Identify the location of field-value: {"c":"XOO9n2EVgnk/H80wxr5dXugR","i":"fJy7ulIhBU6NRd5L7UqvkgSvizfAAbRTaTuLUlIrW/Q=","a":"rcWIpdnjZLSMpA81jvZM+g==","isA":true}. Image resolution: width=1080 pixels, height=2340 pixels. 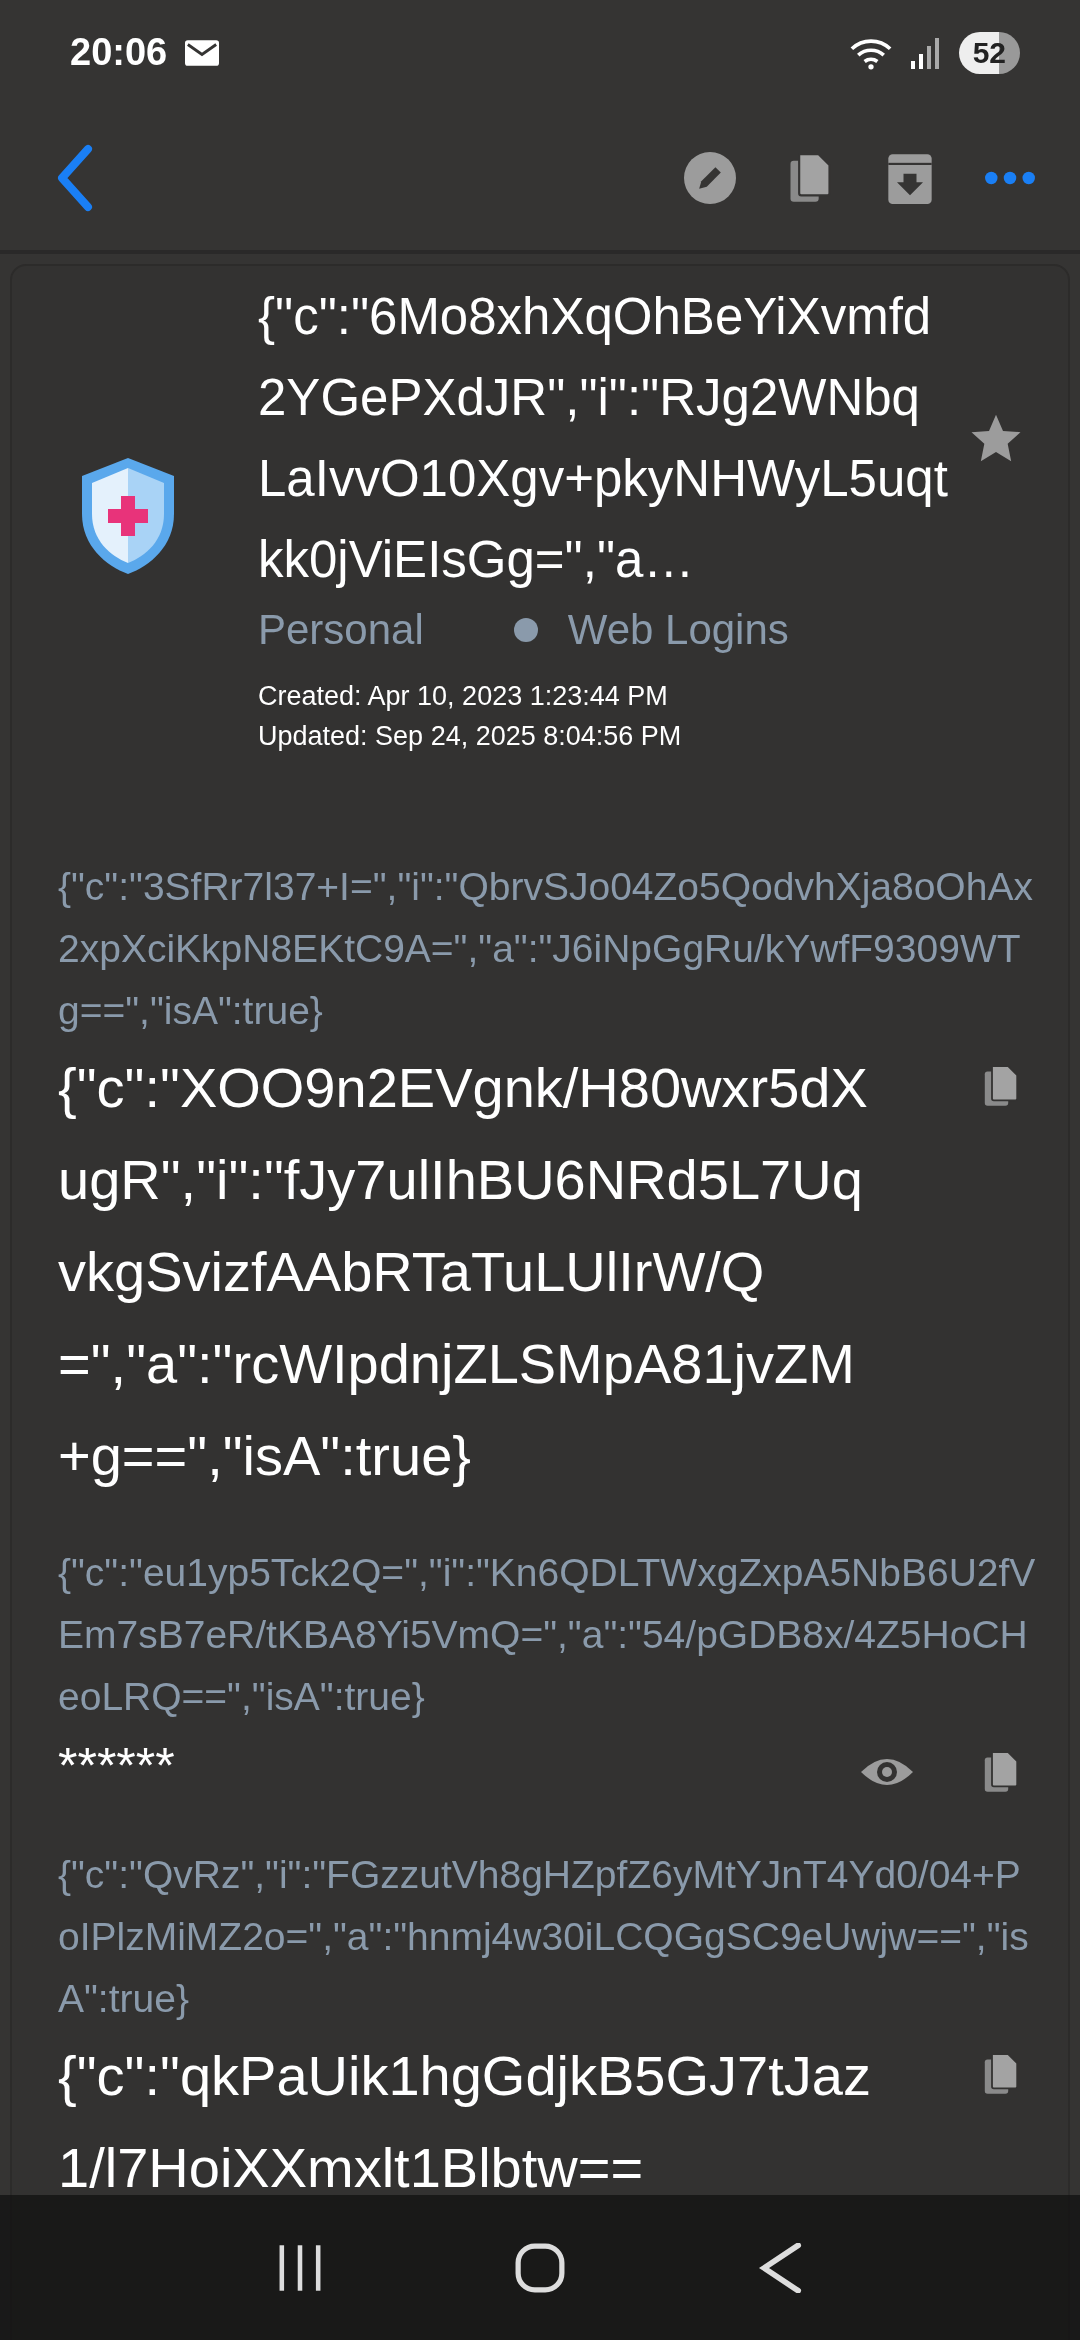
(463, 1272).